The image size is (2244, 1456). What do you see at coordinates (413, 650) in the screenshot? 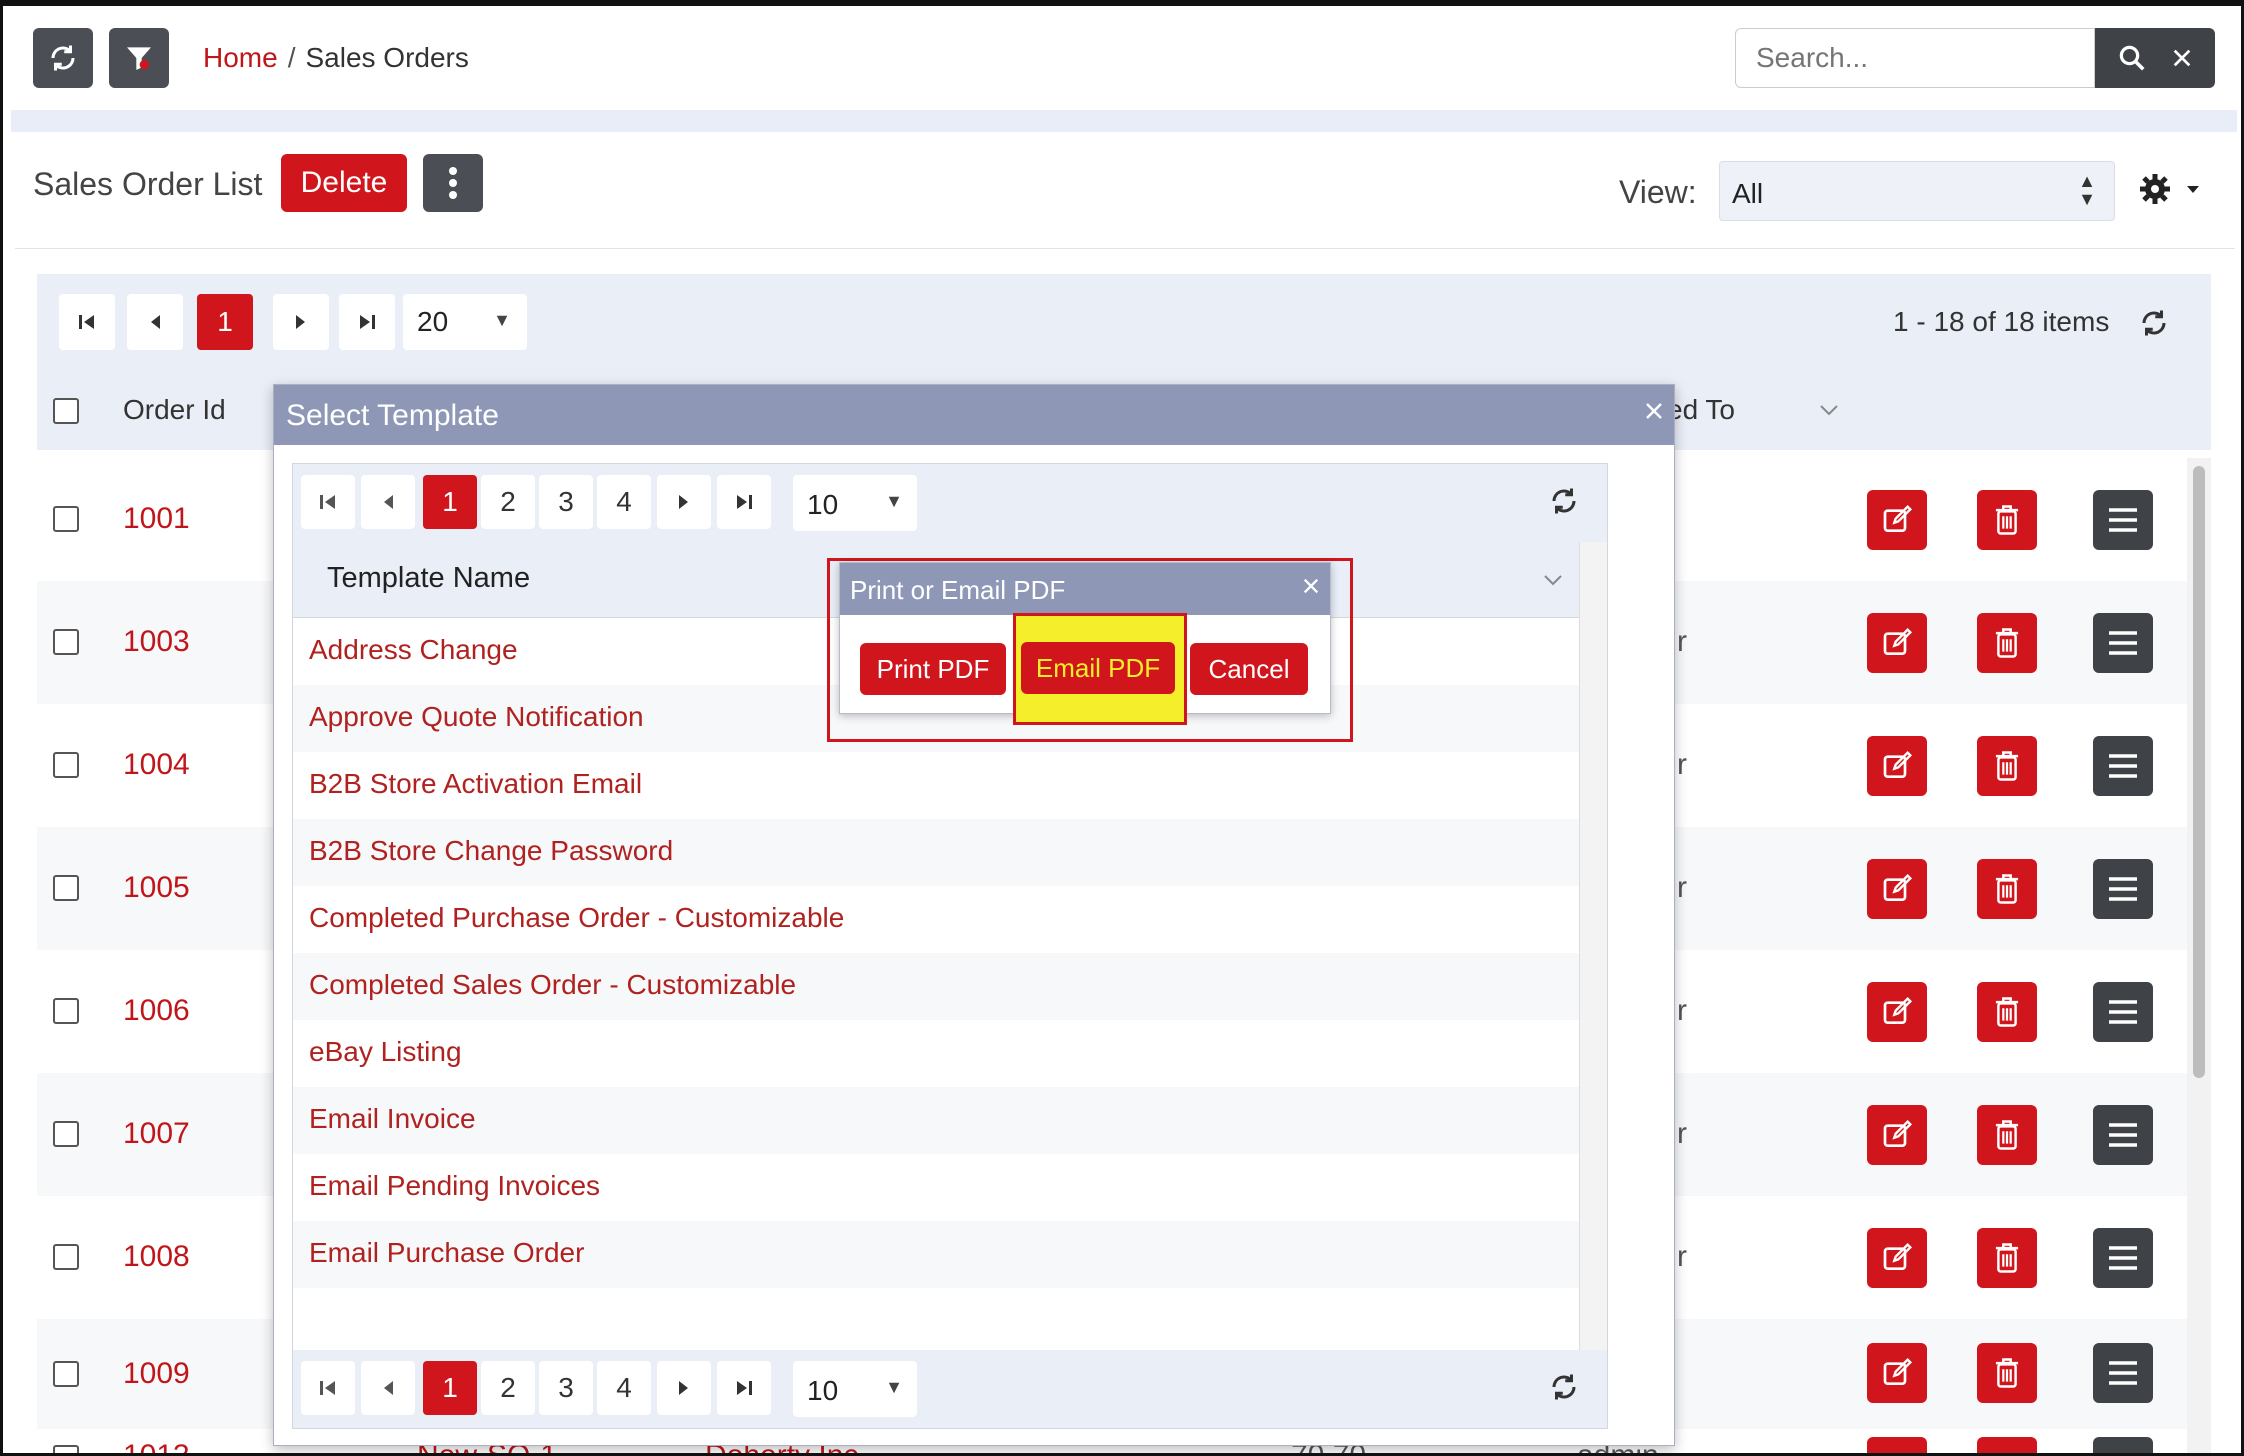
I see `template-link: Address Change` at bounding box center [413, 650].